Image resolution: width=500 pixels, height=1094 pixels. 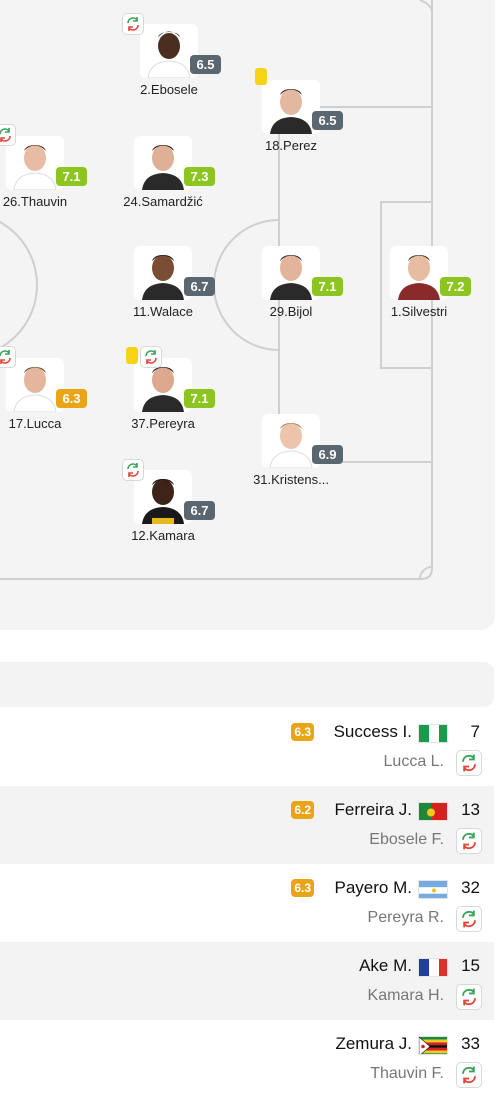 What do you see at coordinates (35, 423) in the screenshot?
I see `player-name: 17.Lucca` at bounding box center [35, 423].